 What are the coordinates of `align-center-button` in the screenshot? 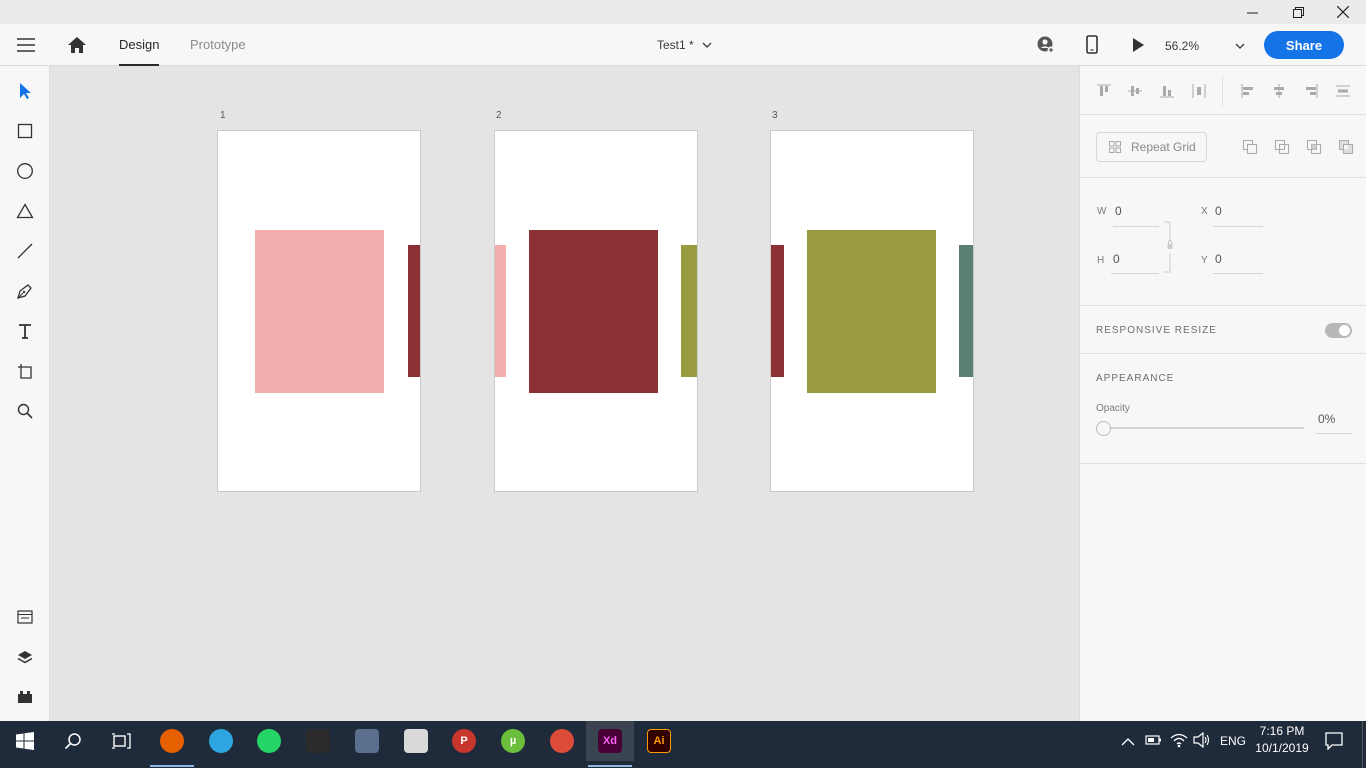 It's located at (1279, 91).